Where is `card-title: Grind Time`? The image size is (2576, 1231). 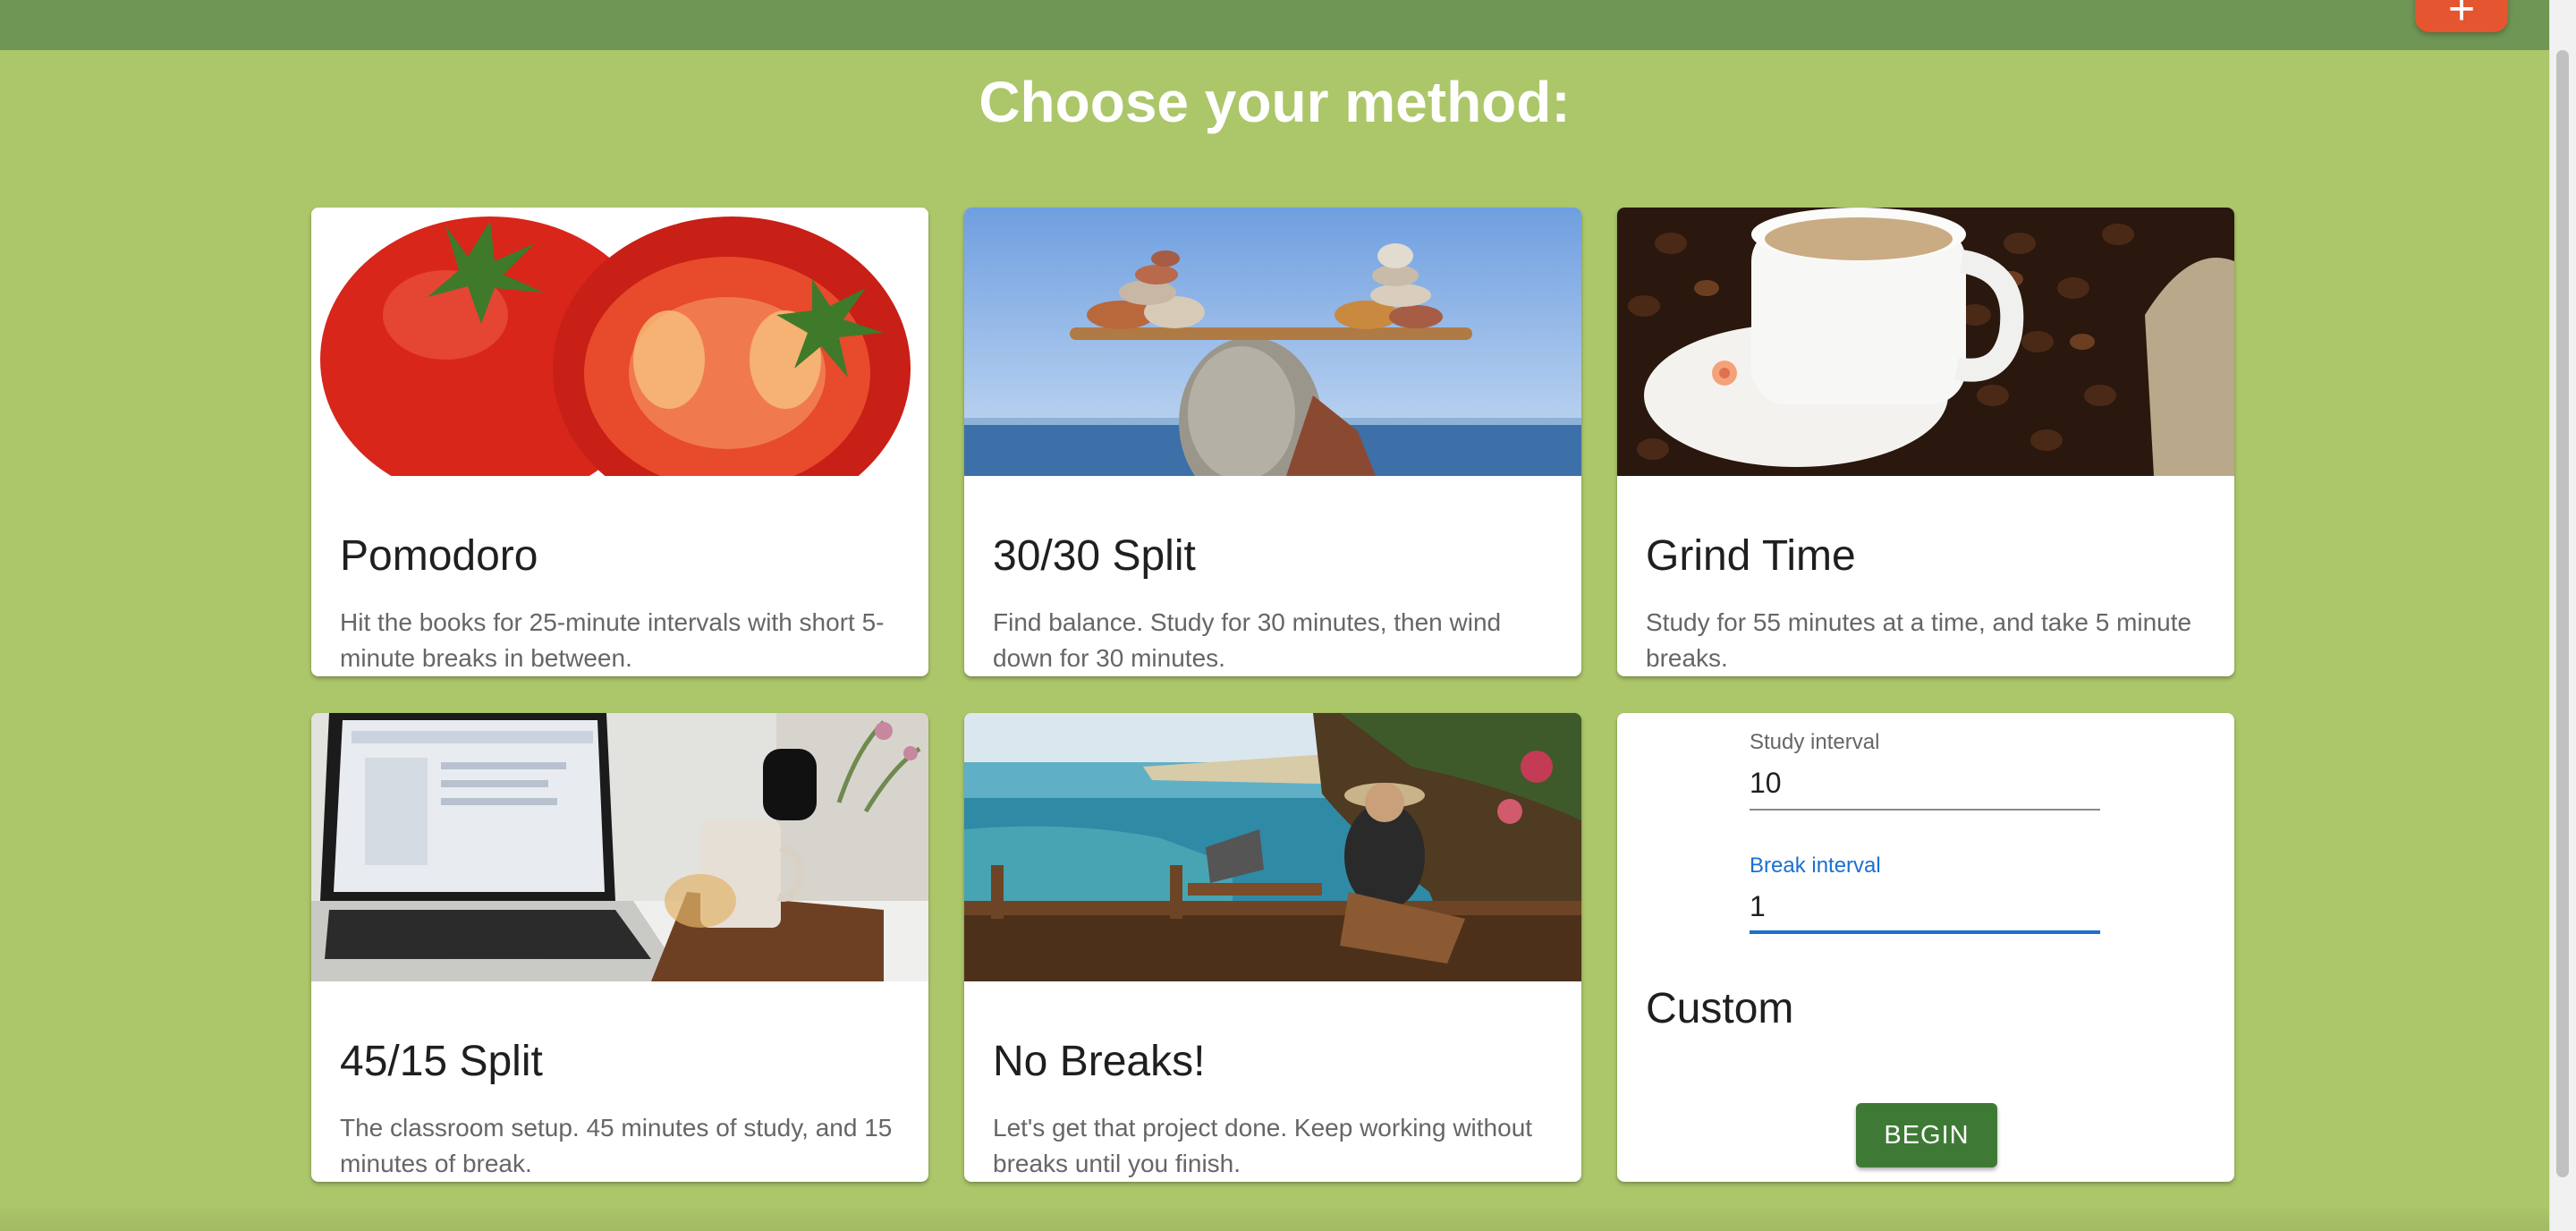 card-title: Grind Time is located at coordinates (1751, 556).